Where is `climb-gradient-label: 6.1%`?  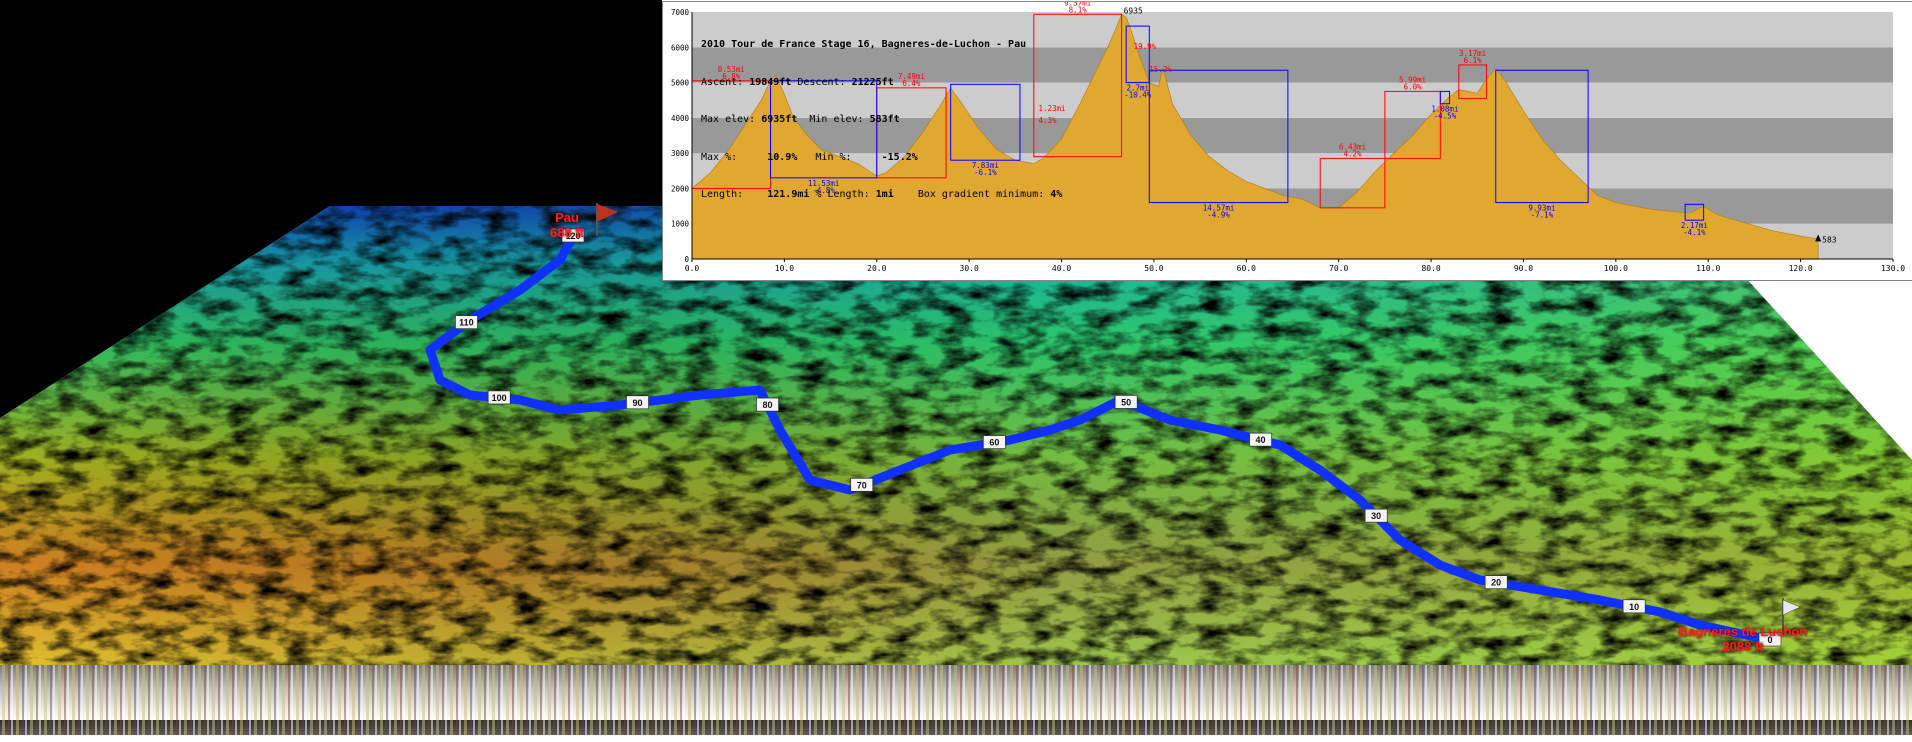
climb-gradient-label: 6.1% is located at coordinates (1473, 60).